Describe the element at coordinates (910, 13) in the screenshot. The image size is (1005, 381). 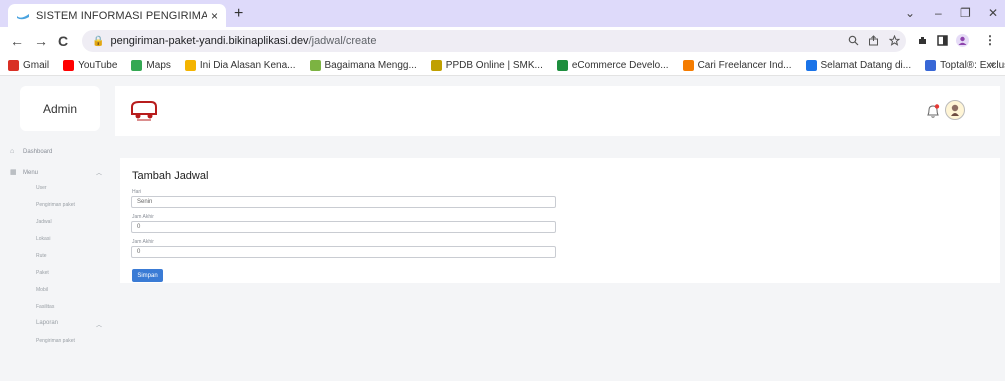
I see `tab-search-dropdown-icon: ⌄` at that location.